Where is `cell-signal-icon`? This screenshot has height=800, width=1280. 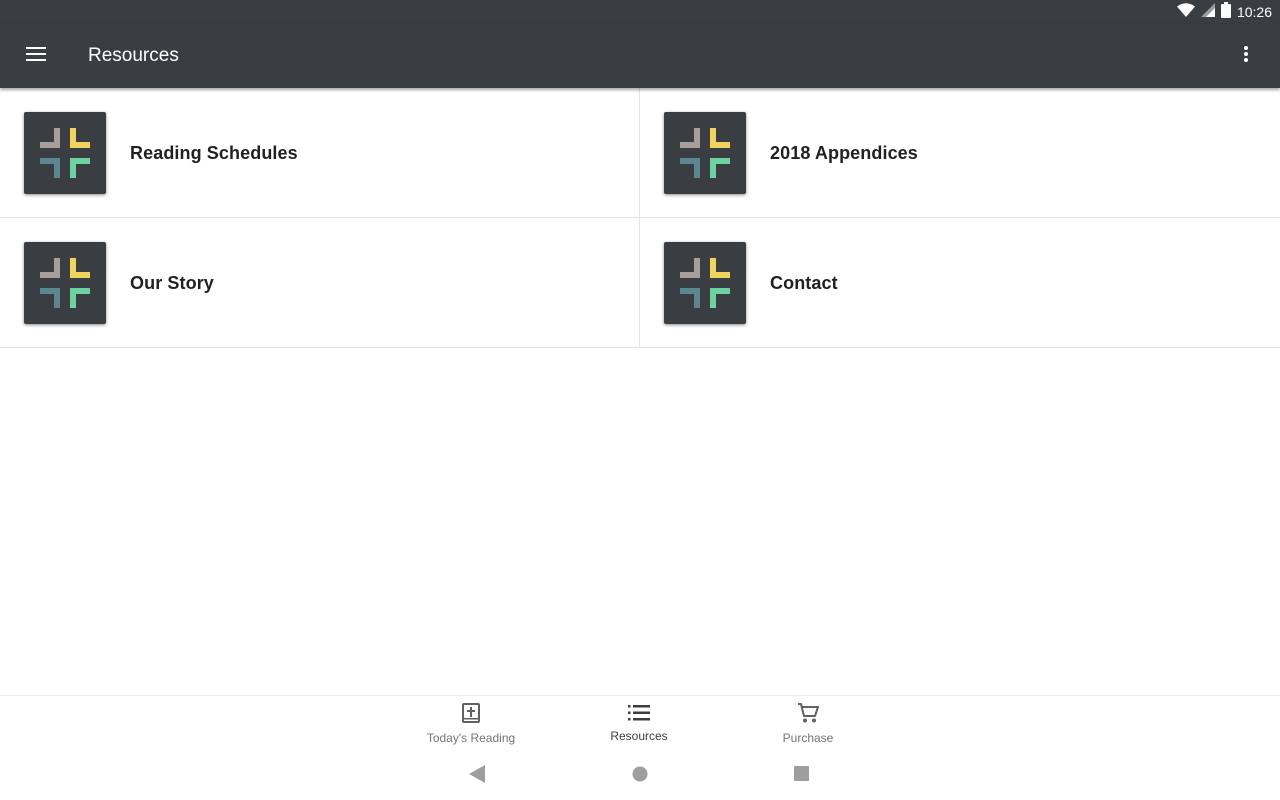
cell-signal-icon is located at coordinates (1207, 12).